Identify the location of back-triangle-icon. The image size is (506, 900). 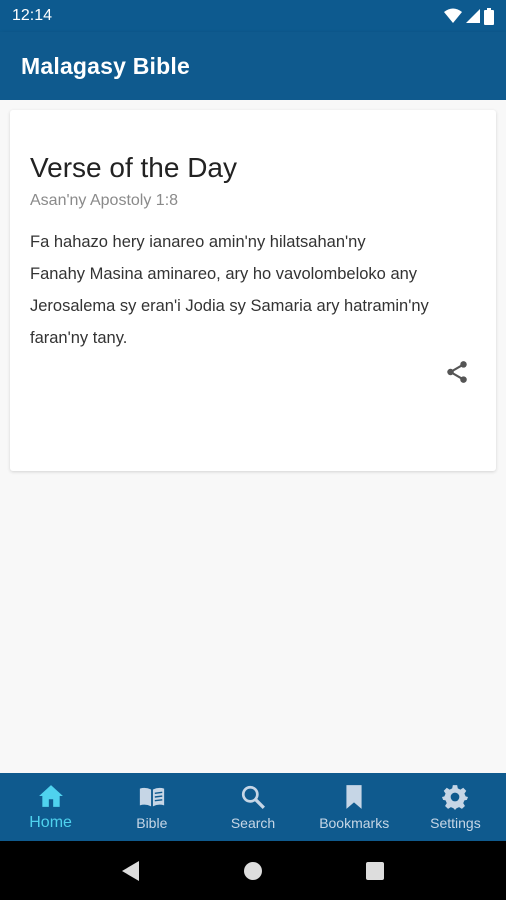
(130, 870).